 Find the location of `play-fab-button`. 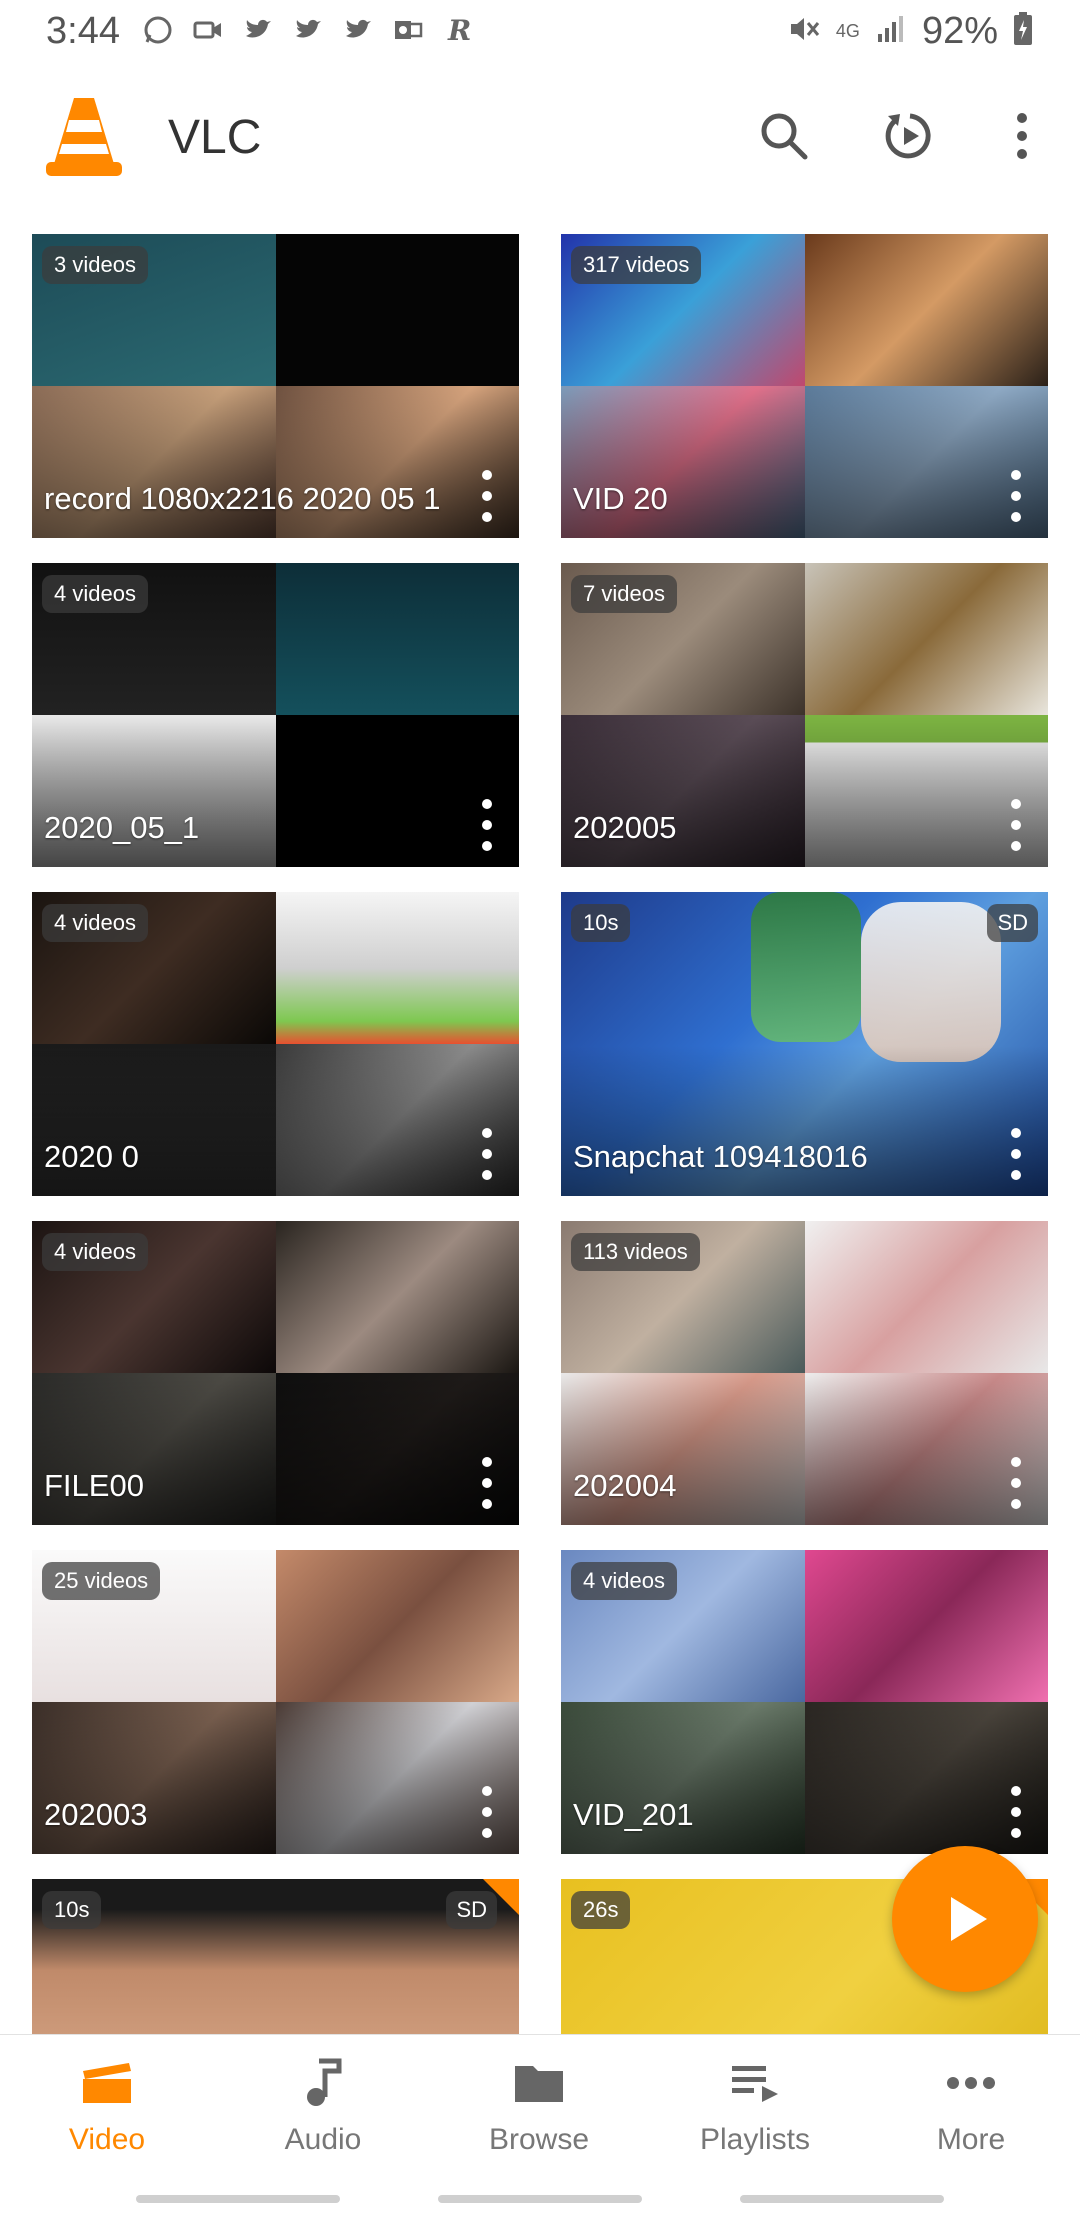

play-fab-button is located at coordinates (965, 1919).